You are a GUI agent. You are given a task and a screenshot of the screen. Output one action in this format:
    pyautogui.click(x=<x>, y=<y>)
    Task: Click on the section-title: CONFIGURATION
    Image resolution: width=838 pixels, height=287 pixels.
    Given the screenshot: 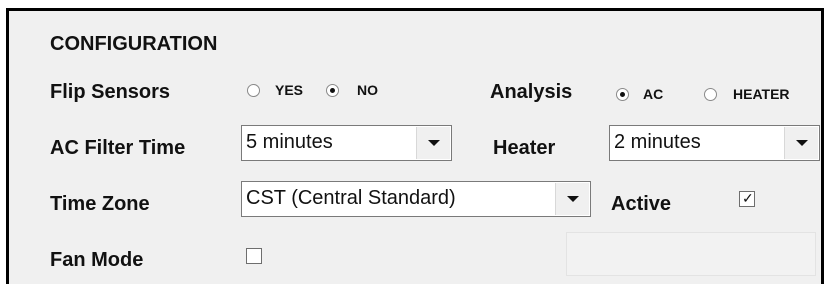 What is the action you would take?
    pyautogui.click(x=134, y=44)
    